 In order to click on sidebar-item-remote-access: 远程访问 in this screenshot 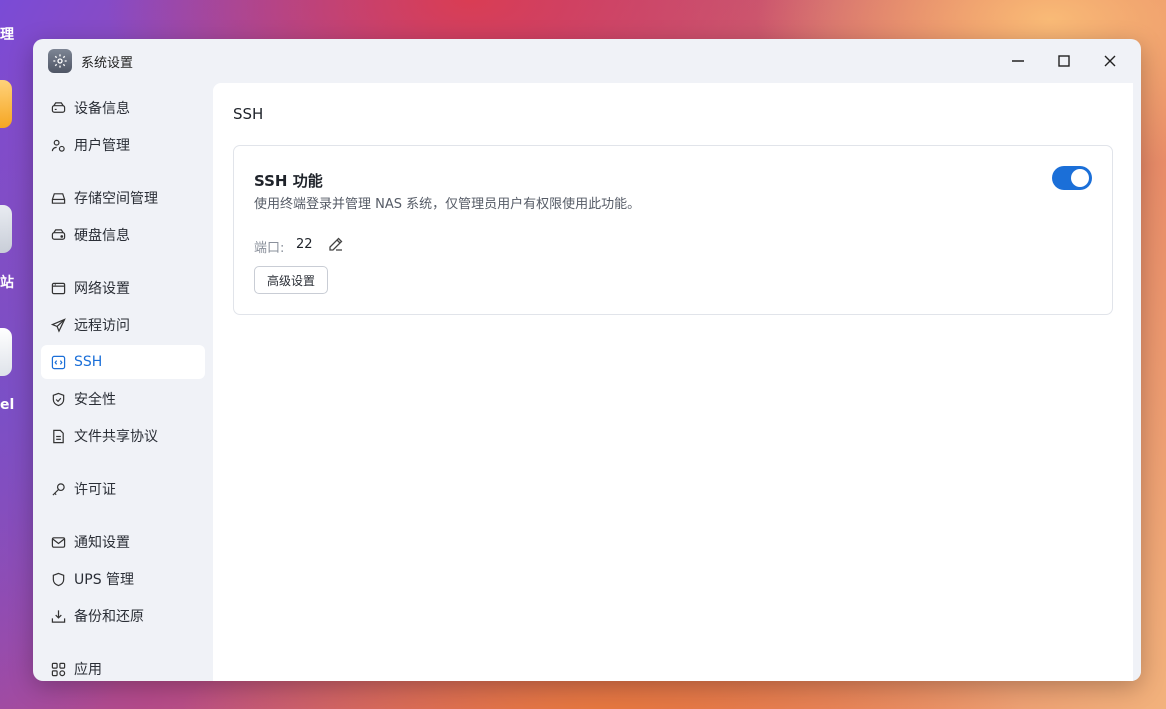, I will do `click(123, 325)`.